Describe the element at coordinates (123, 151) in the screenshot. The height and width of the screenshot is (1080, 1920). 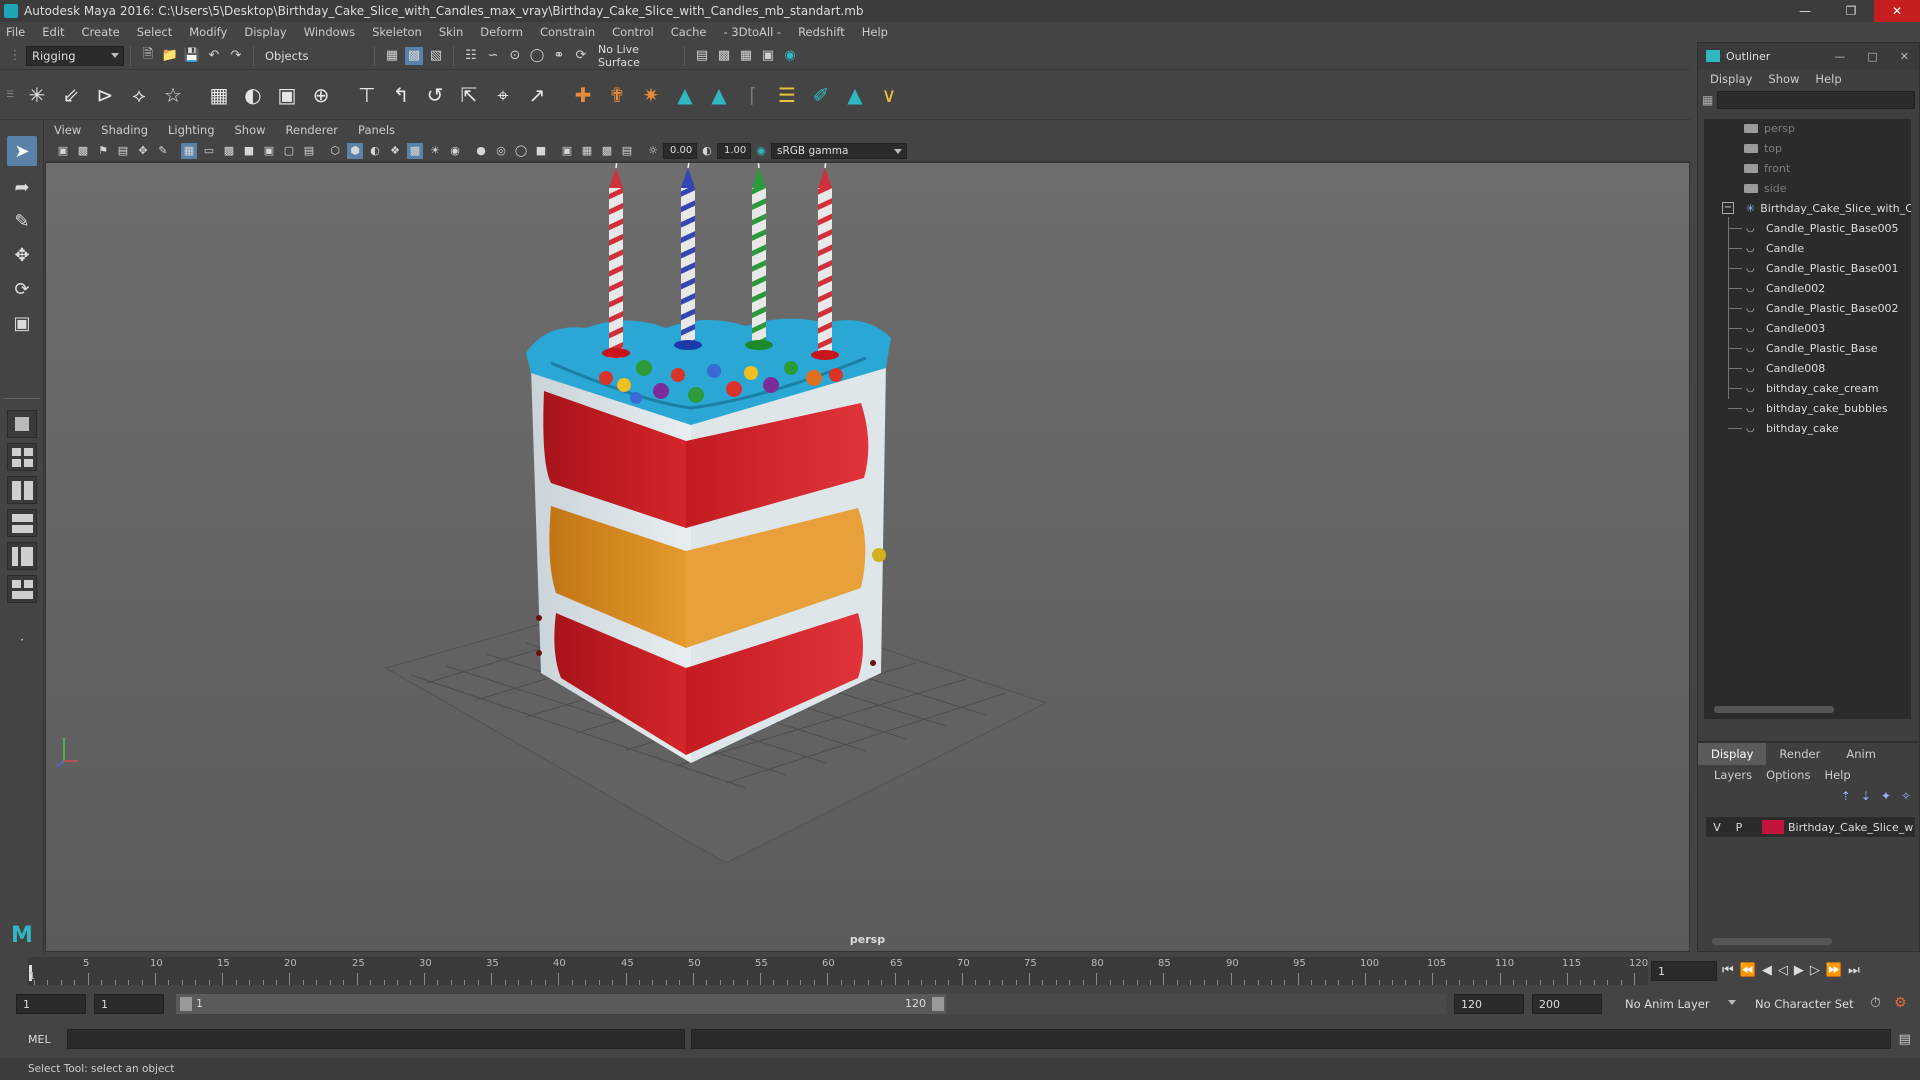
I see `image-plane-icon: ▤` at that location.